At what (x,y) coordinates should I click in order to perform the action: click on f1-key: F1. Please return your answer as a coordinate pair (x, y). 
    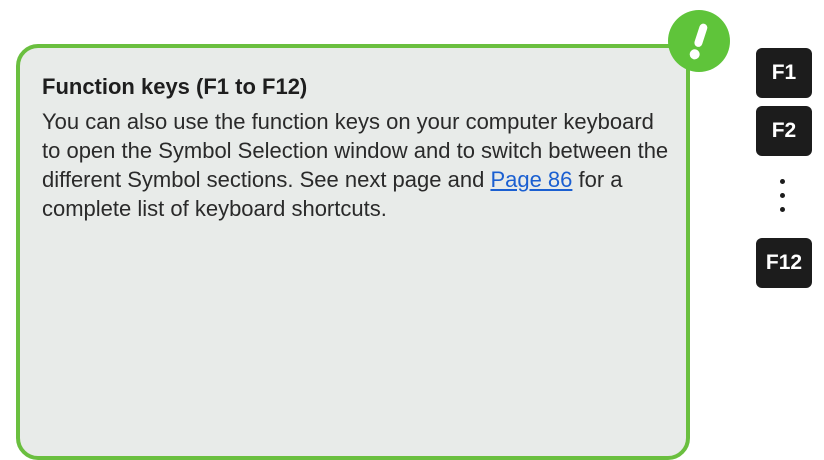
    Looking at the image, I should click on (784, 73).